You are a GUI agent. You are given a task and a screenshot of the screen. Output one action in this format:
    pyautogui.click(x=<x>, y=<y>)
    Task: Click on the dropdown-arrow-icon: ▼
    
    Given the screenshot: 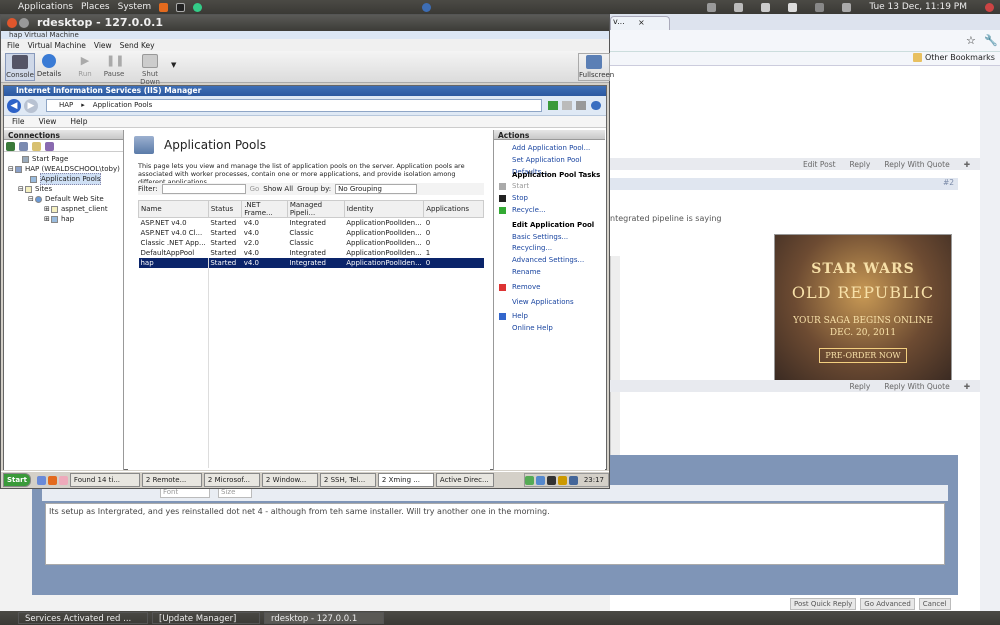 What is the action you would take?
    pyautogui.click(x=173, y=65)
    